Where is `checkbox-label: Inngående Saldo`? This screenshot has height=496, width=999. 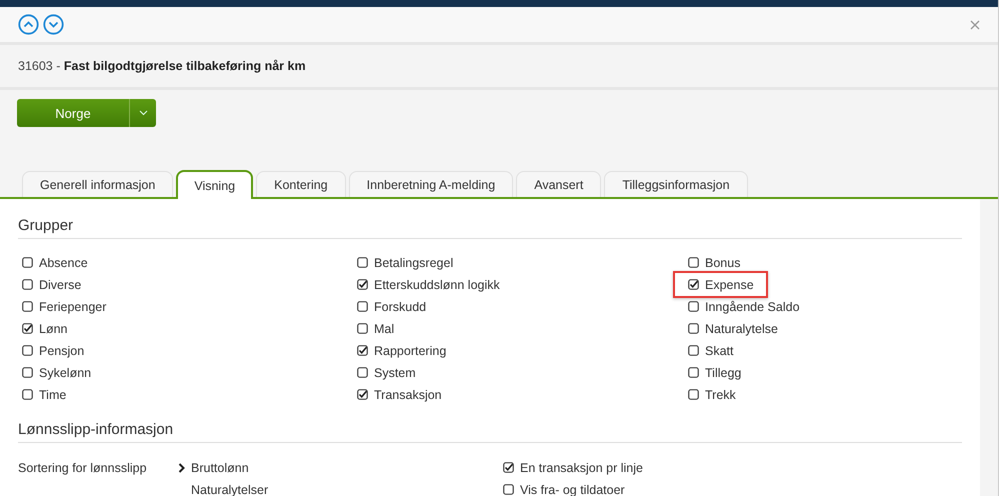 checkbox-label: Inngående Saldo is located at coordinates (752, 307).